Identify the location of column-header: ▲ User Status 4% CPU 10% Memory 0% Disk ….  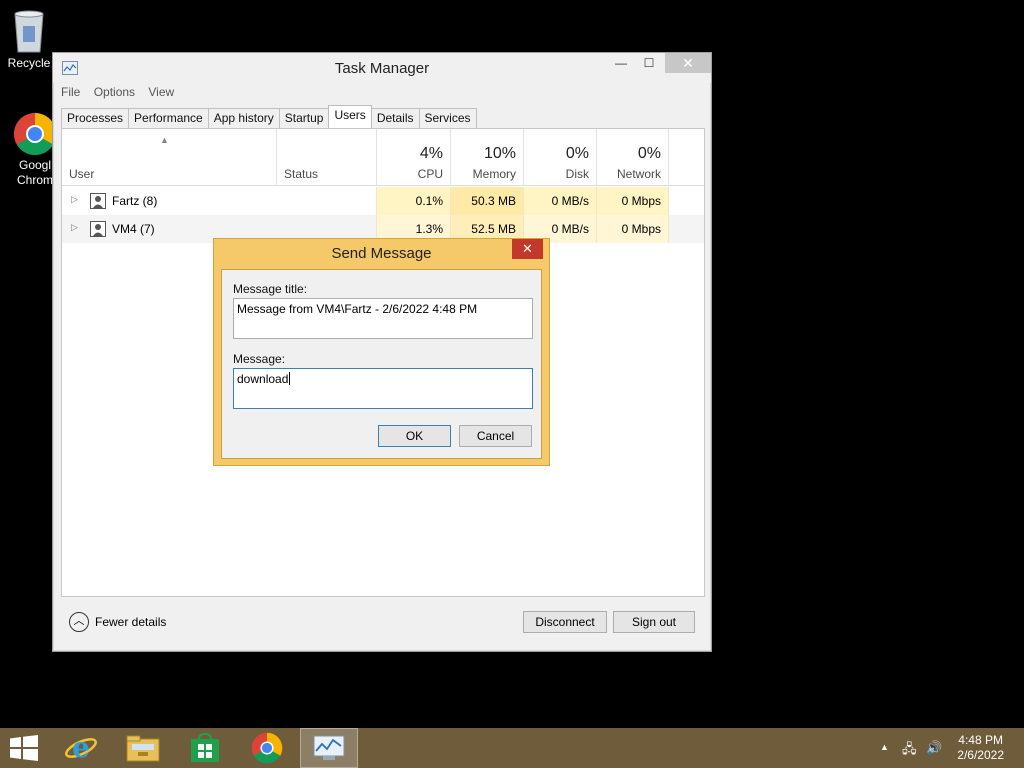
(383, 157).